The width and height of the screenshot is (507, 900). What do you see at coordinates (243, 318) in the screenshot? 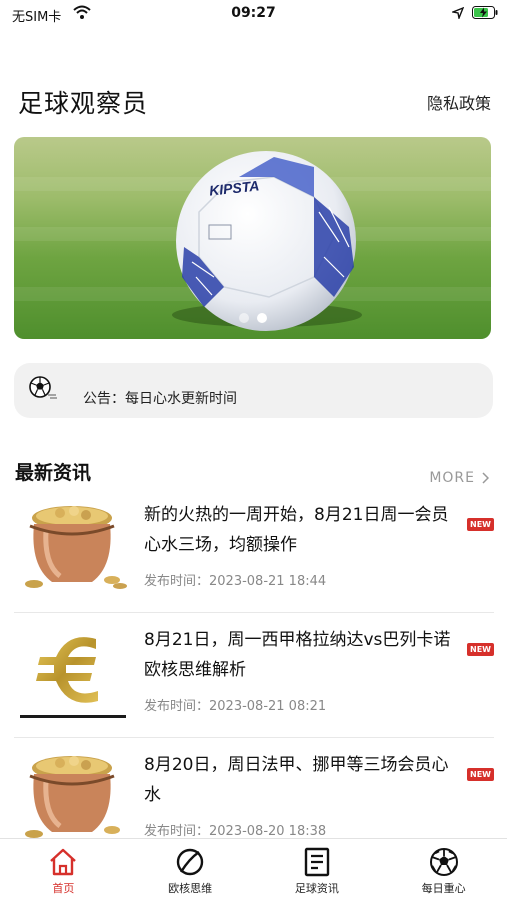
I see `carousel-dot` at bounding box center [243, 318].